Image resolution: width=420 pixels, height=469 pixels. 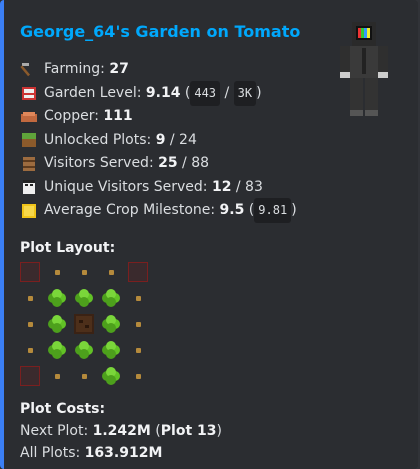 I want to click on stat-total: / 88, so click(x=193, y=163).